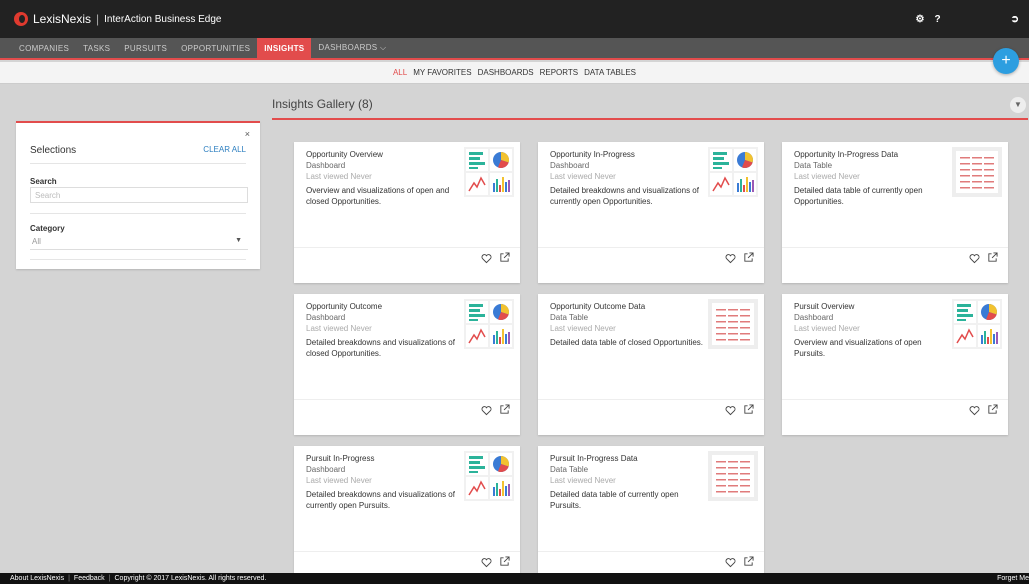 This screenshot has width=1029, height=584. What do you see at coordinates (824, 306) in the screenshot?
I see `card-title: Pursuit Overview` at bounding box center [824, 306].